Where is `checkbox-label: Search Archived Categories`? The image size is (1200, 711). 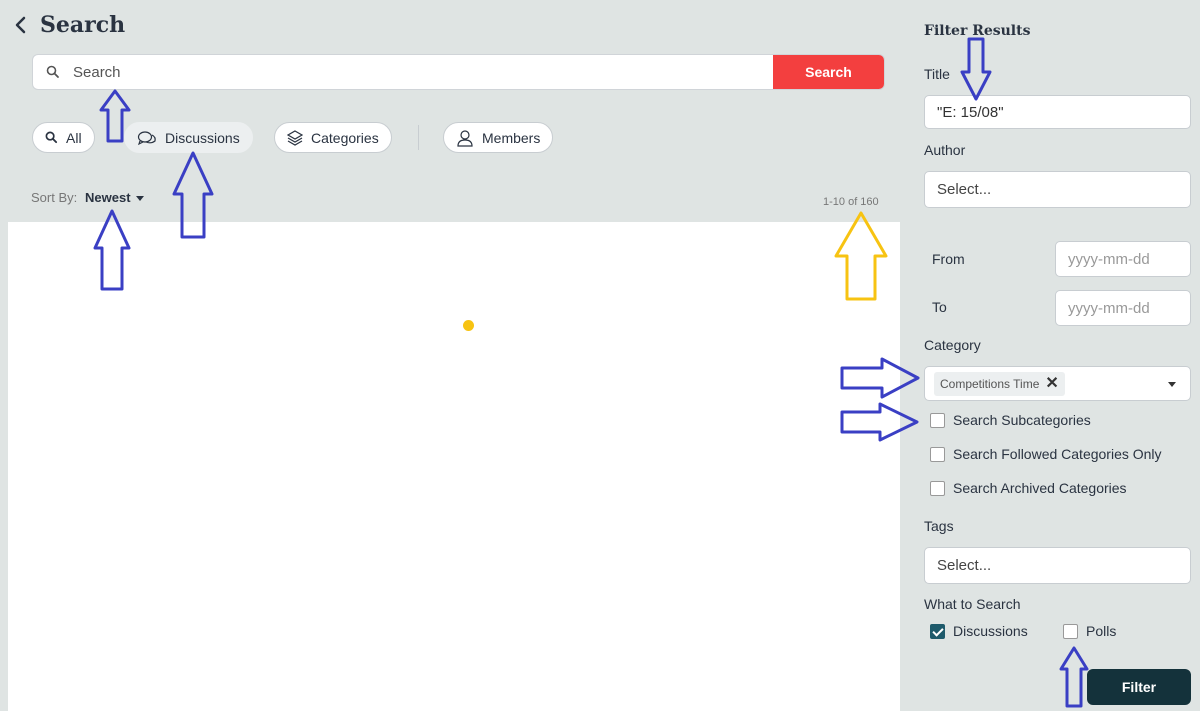
checkbox-label: Search Archived Categories is located at coordinates (1040, 488).